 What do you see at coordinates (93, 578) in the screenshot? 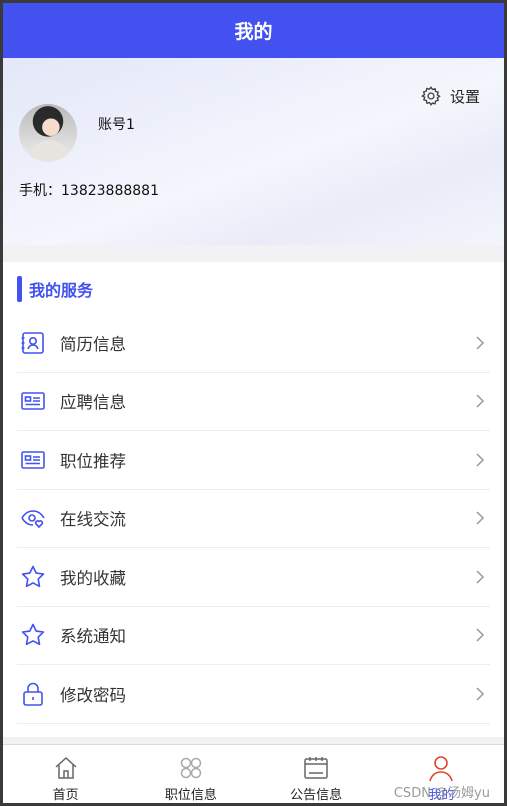
I see `menu-label: 我的收藏` at bounding box center [93, 578].